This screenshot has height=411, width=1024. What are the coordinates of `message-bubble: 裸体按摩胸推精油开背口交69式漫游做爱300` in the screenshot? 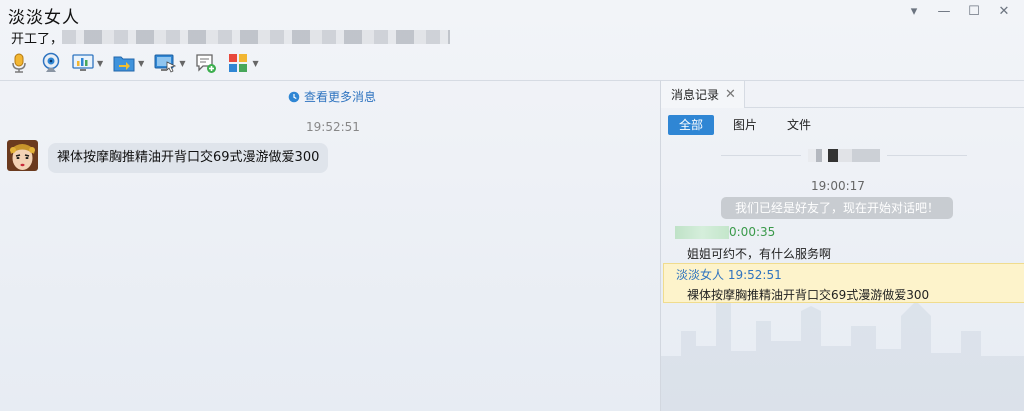 It's located at (188, 158).